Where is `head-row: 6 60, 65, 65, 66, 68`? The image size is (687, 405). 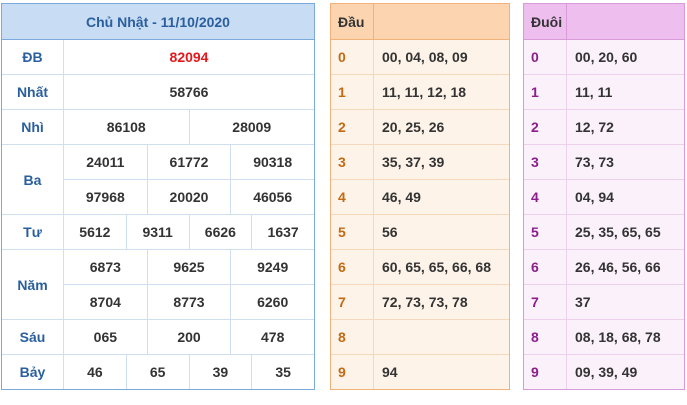 head-row: 6 60, 65, 65, 66, 68 is located at coordinates (420, 267).